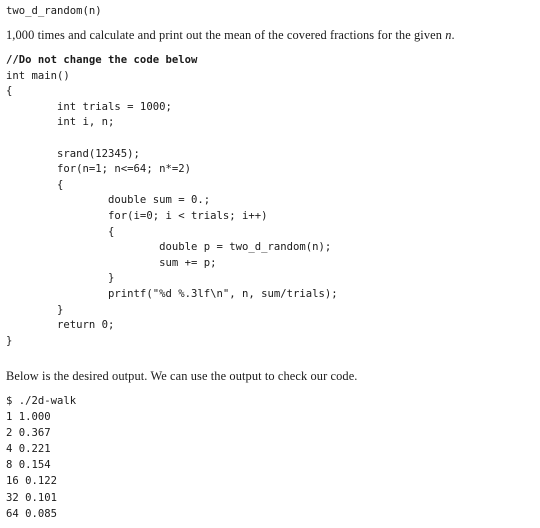  I want to click on trial-count: 1,000, so click(20, 35).